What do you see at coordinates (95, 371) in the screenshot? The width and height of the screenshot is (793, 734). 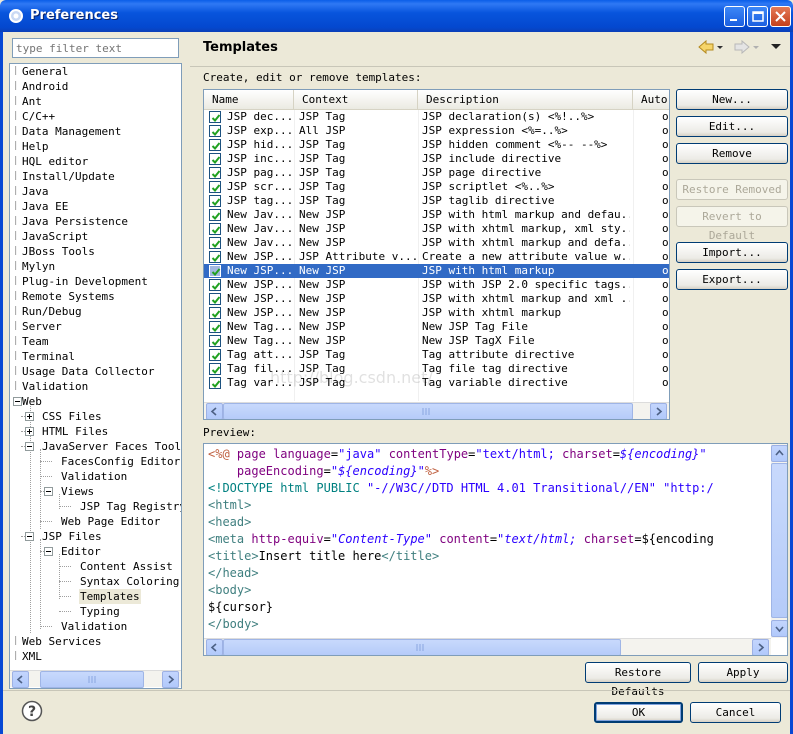 I see `tree-item: | Usage Data Collector` at bounding box center [95, 371].